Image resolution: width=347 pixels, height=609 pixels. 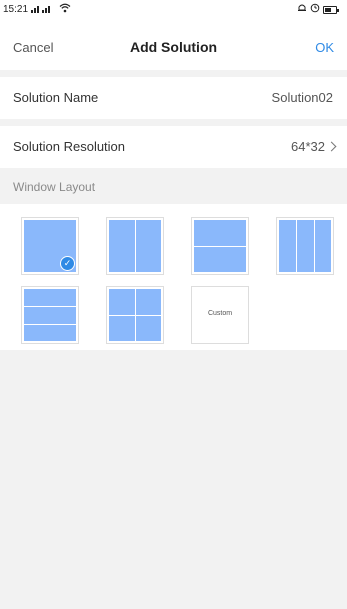 I want to click on signal-icon, so click(x=44, y=9).